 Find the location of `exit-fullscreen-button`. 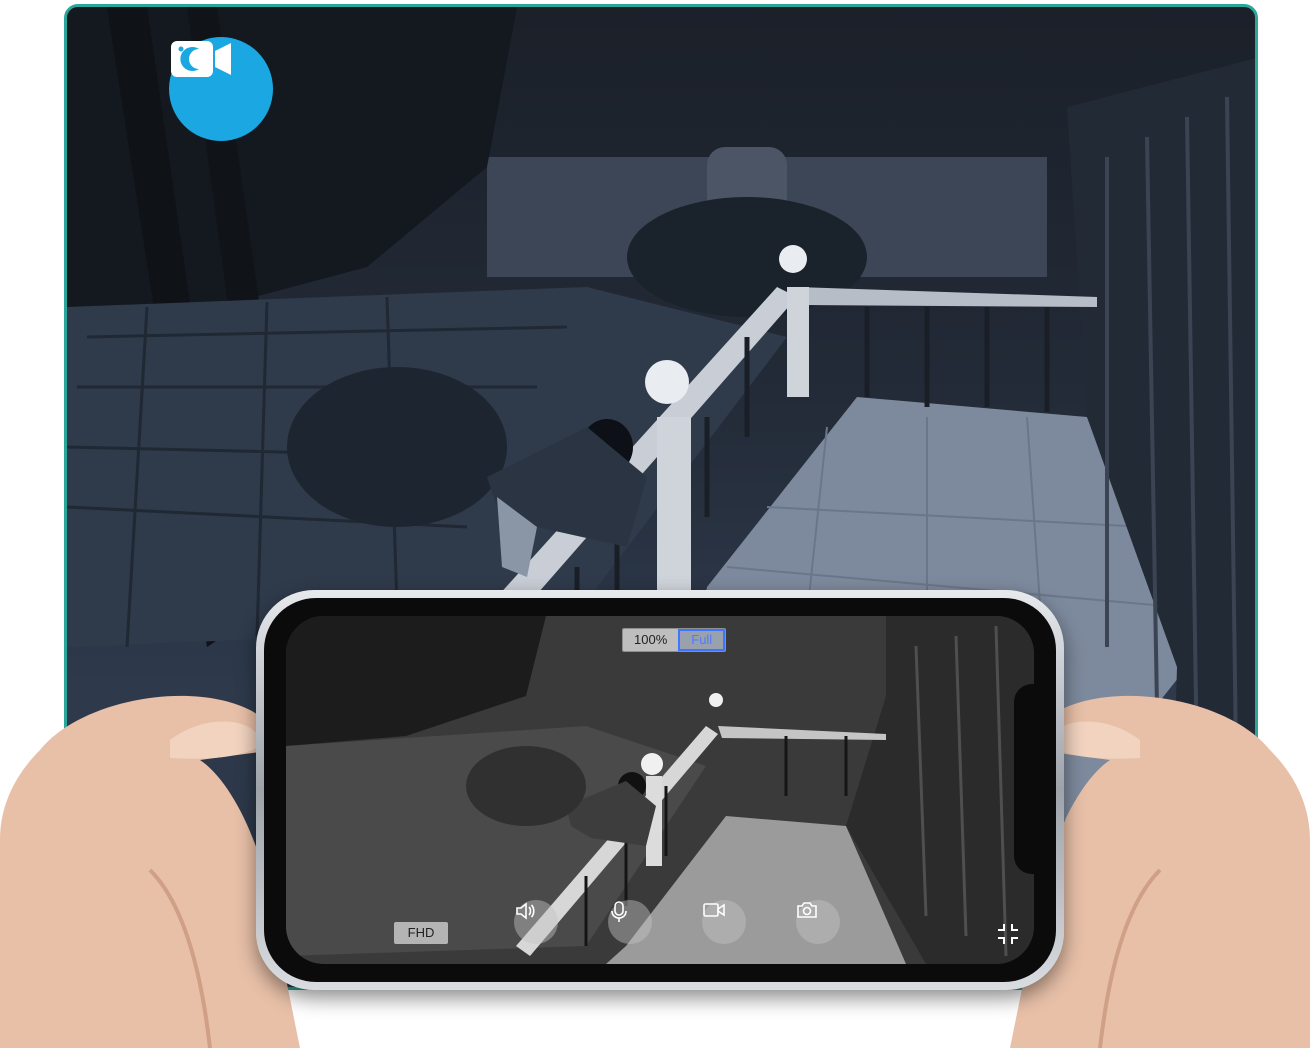

exit-fullscreen-button is located at coordinates (1008, 934).